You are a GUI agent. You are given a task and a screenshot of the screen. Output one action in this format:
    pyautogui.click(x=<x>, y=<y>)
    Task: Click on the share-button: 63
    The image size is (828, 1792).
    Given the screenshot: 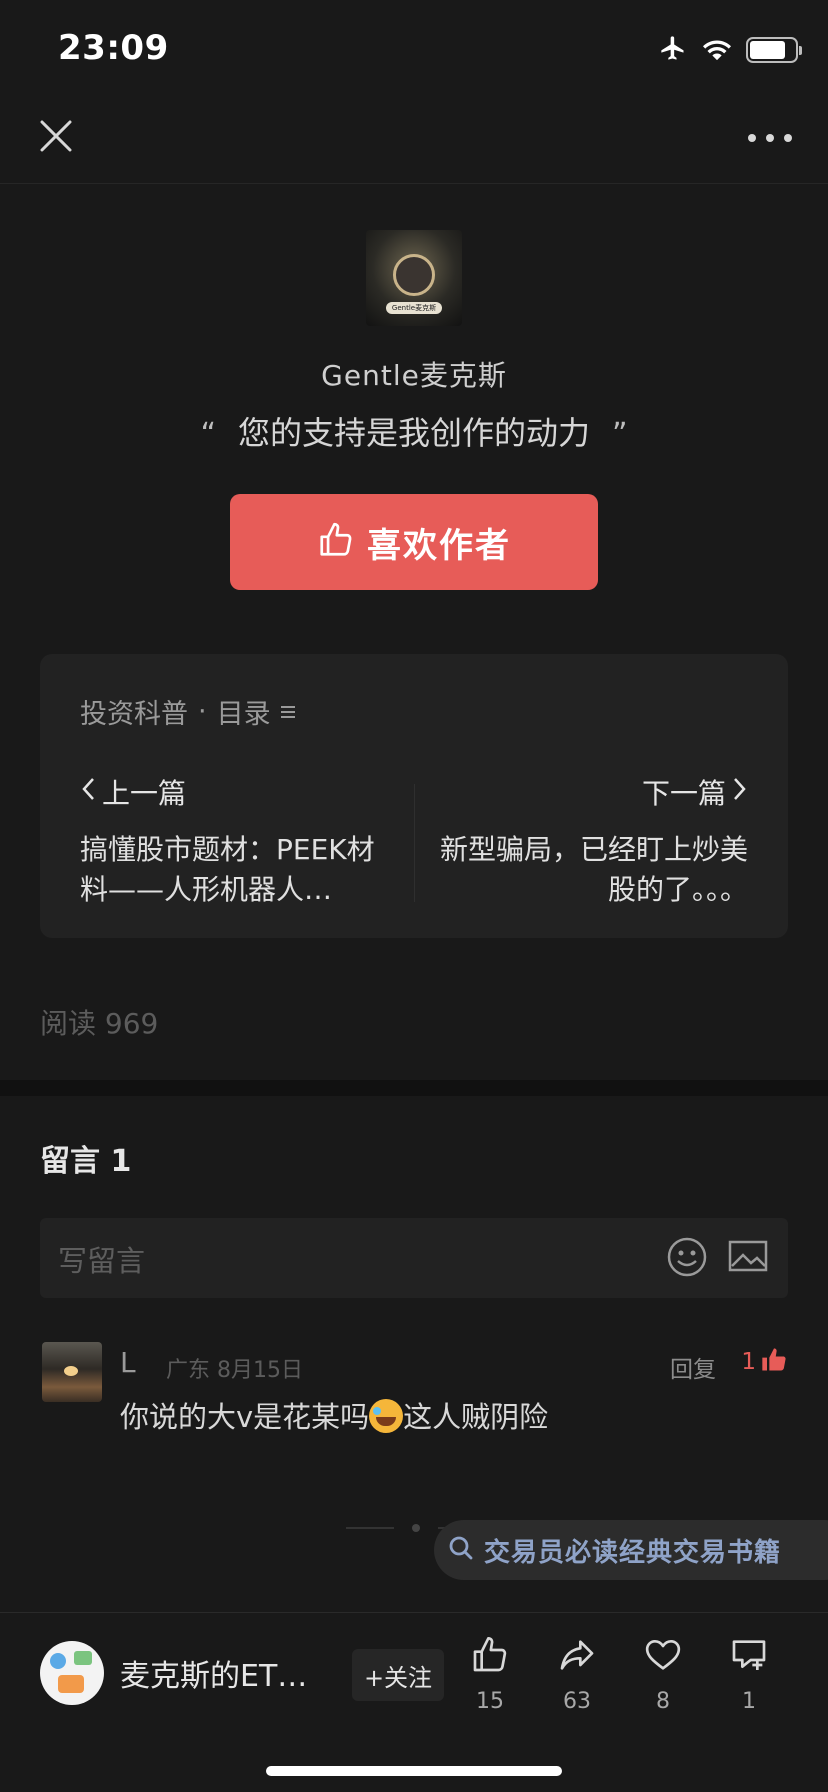 What is the action you would take?
    pyautogui.click(x=577, y=1672)
    